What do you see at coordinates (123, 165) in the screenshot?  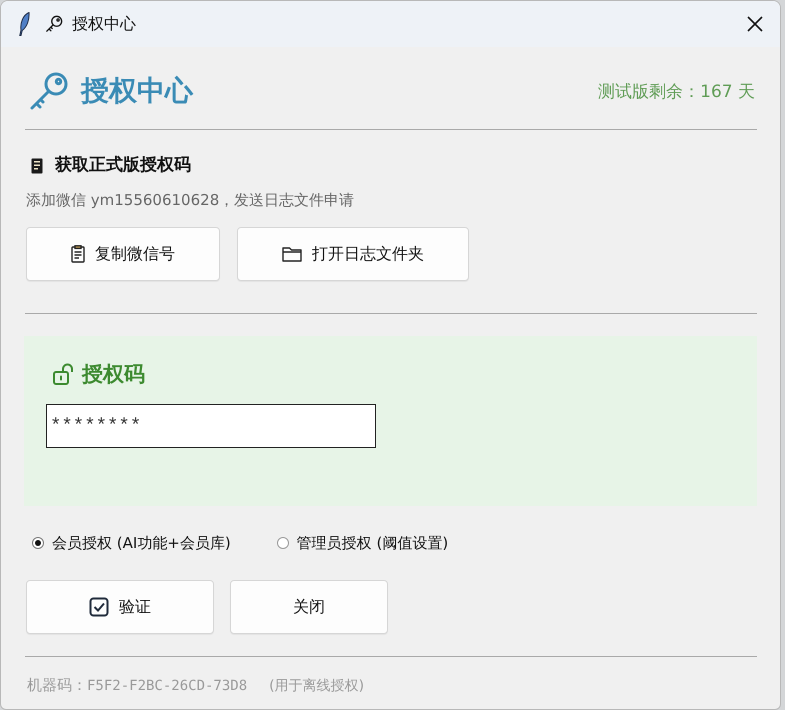 I see `section-title: 获取正式版授权码` at bounding box center [123, 165].